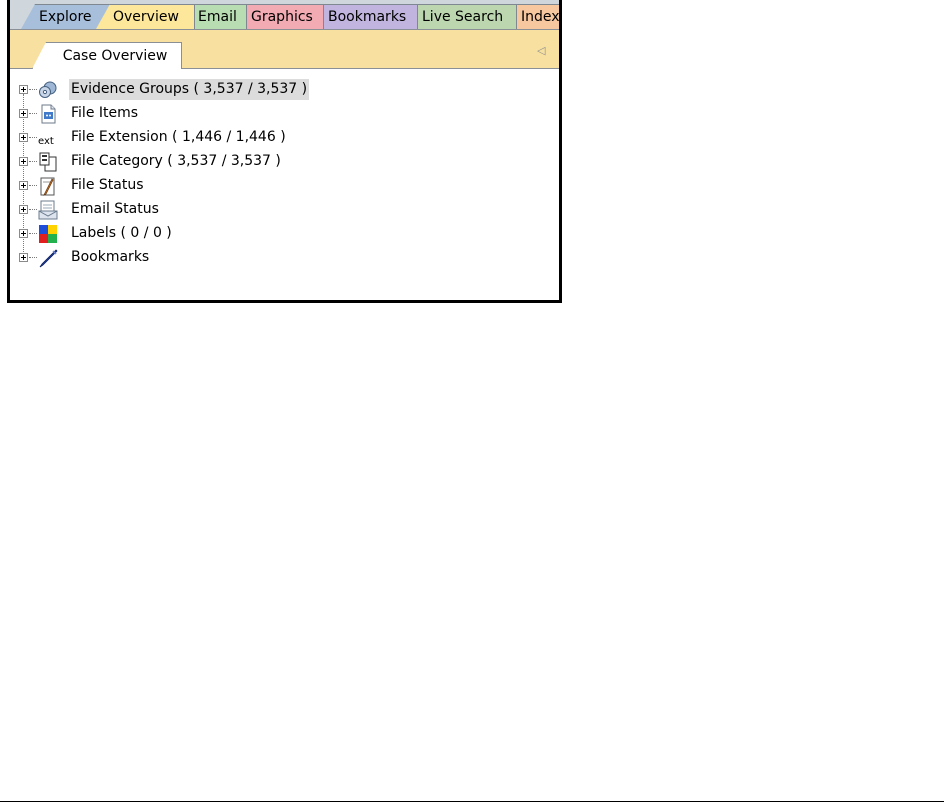  I want to click on tab-case-overview-label: Case Overview, so click(115, 56).